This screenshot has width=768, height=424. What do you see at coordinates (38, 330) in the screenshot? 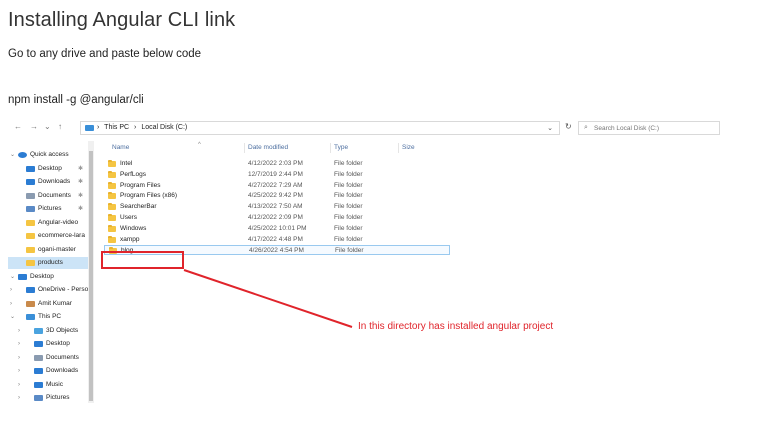
I see `cube-icon` at bounding box center [38, 330].